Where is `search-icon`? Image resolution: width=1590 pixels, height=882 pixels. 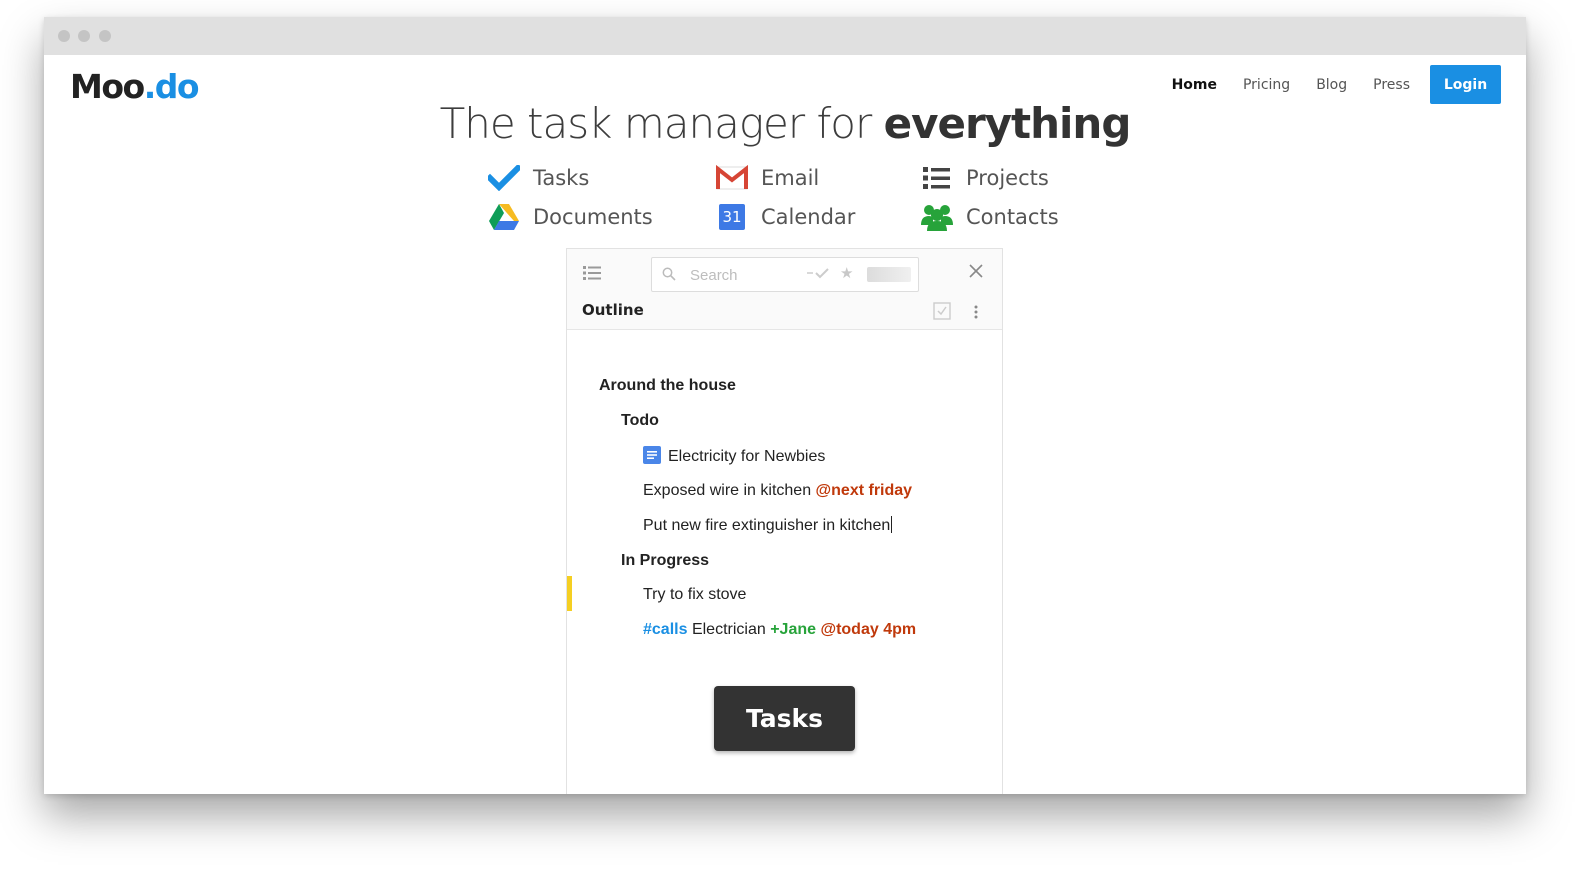 search-icon is located at coordinates (669, 276).